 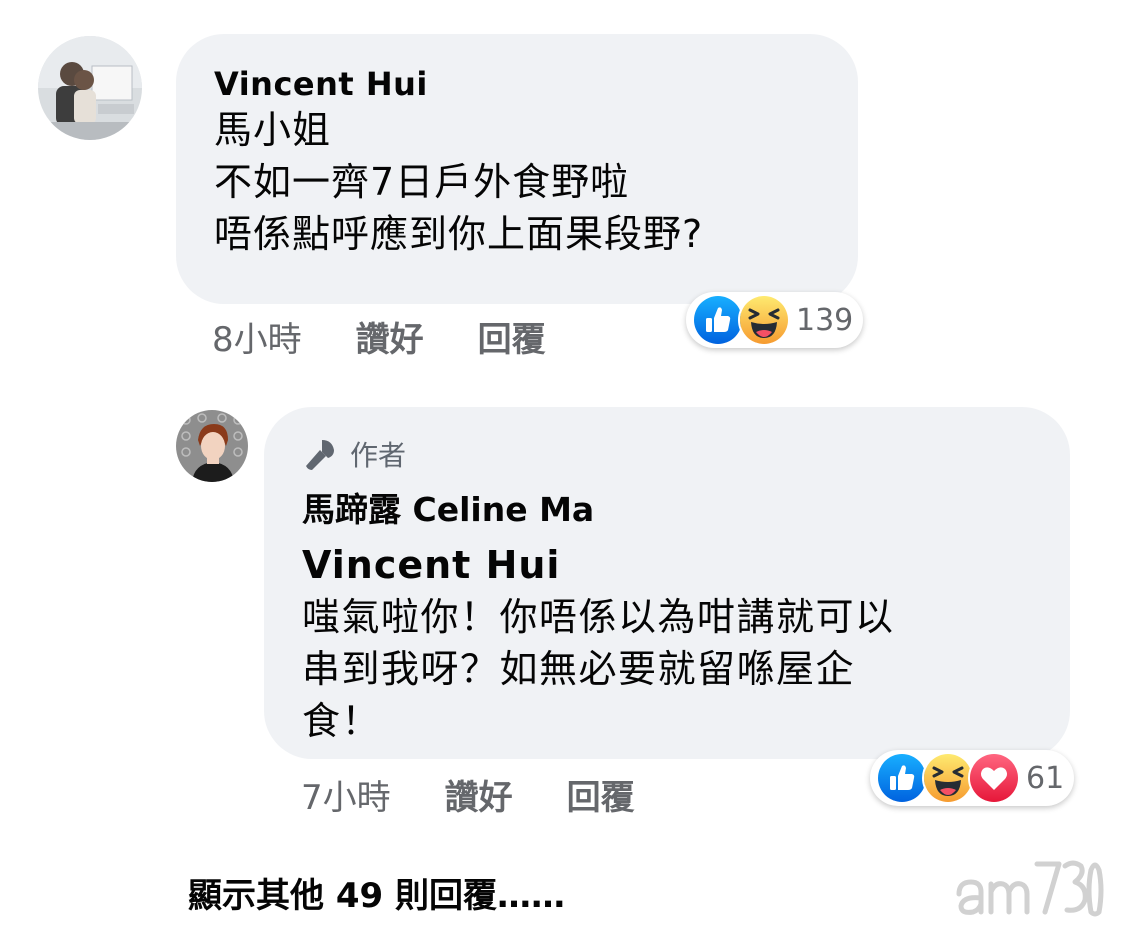 What do you see at coordinates (667, 454) in the screenshot?
I see `author-badge: 作者` at bounding box center [667, 454].